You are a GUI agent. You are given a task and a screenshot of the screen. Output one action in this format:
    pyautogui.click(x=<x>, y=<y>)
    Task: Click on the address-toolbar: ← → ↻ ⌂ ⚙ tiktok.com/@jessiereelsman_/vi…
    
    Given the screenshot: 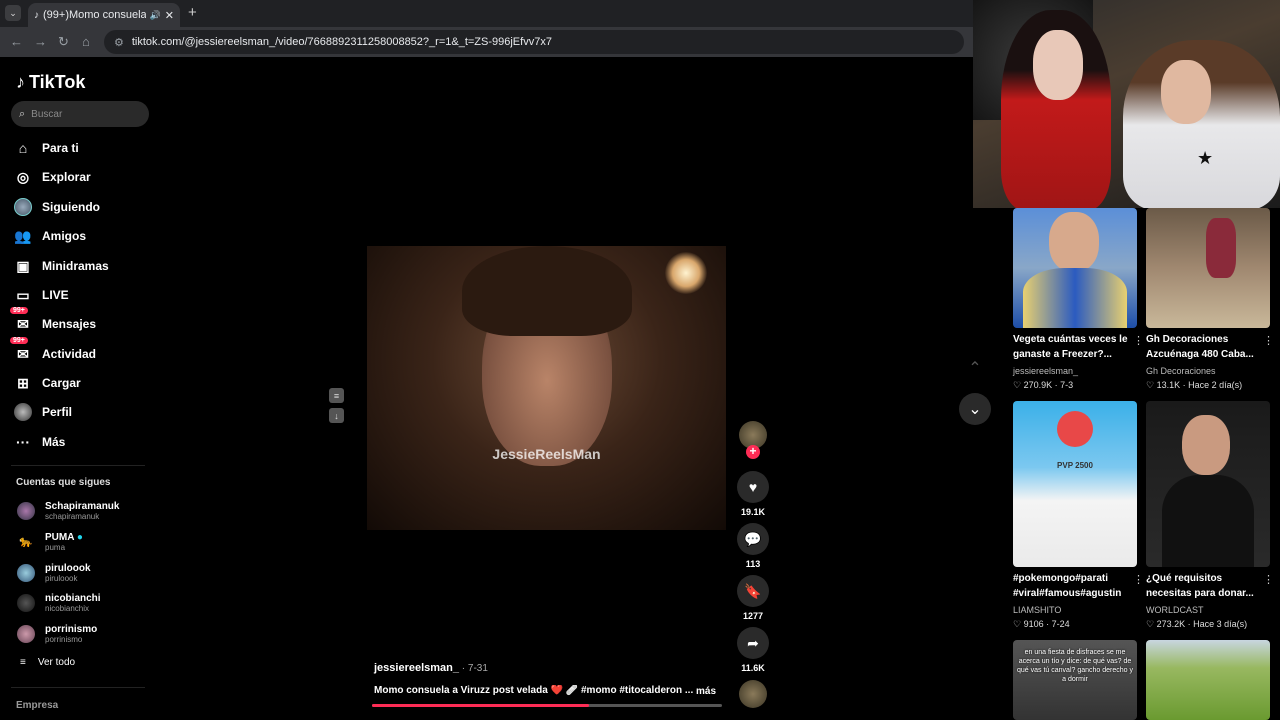 What is the action you would take?
    pyautogui.click(x=486, y=42)
    